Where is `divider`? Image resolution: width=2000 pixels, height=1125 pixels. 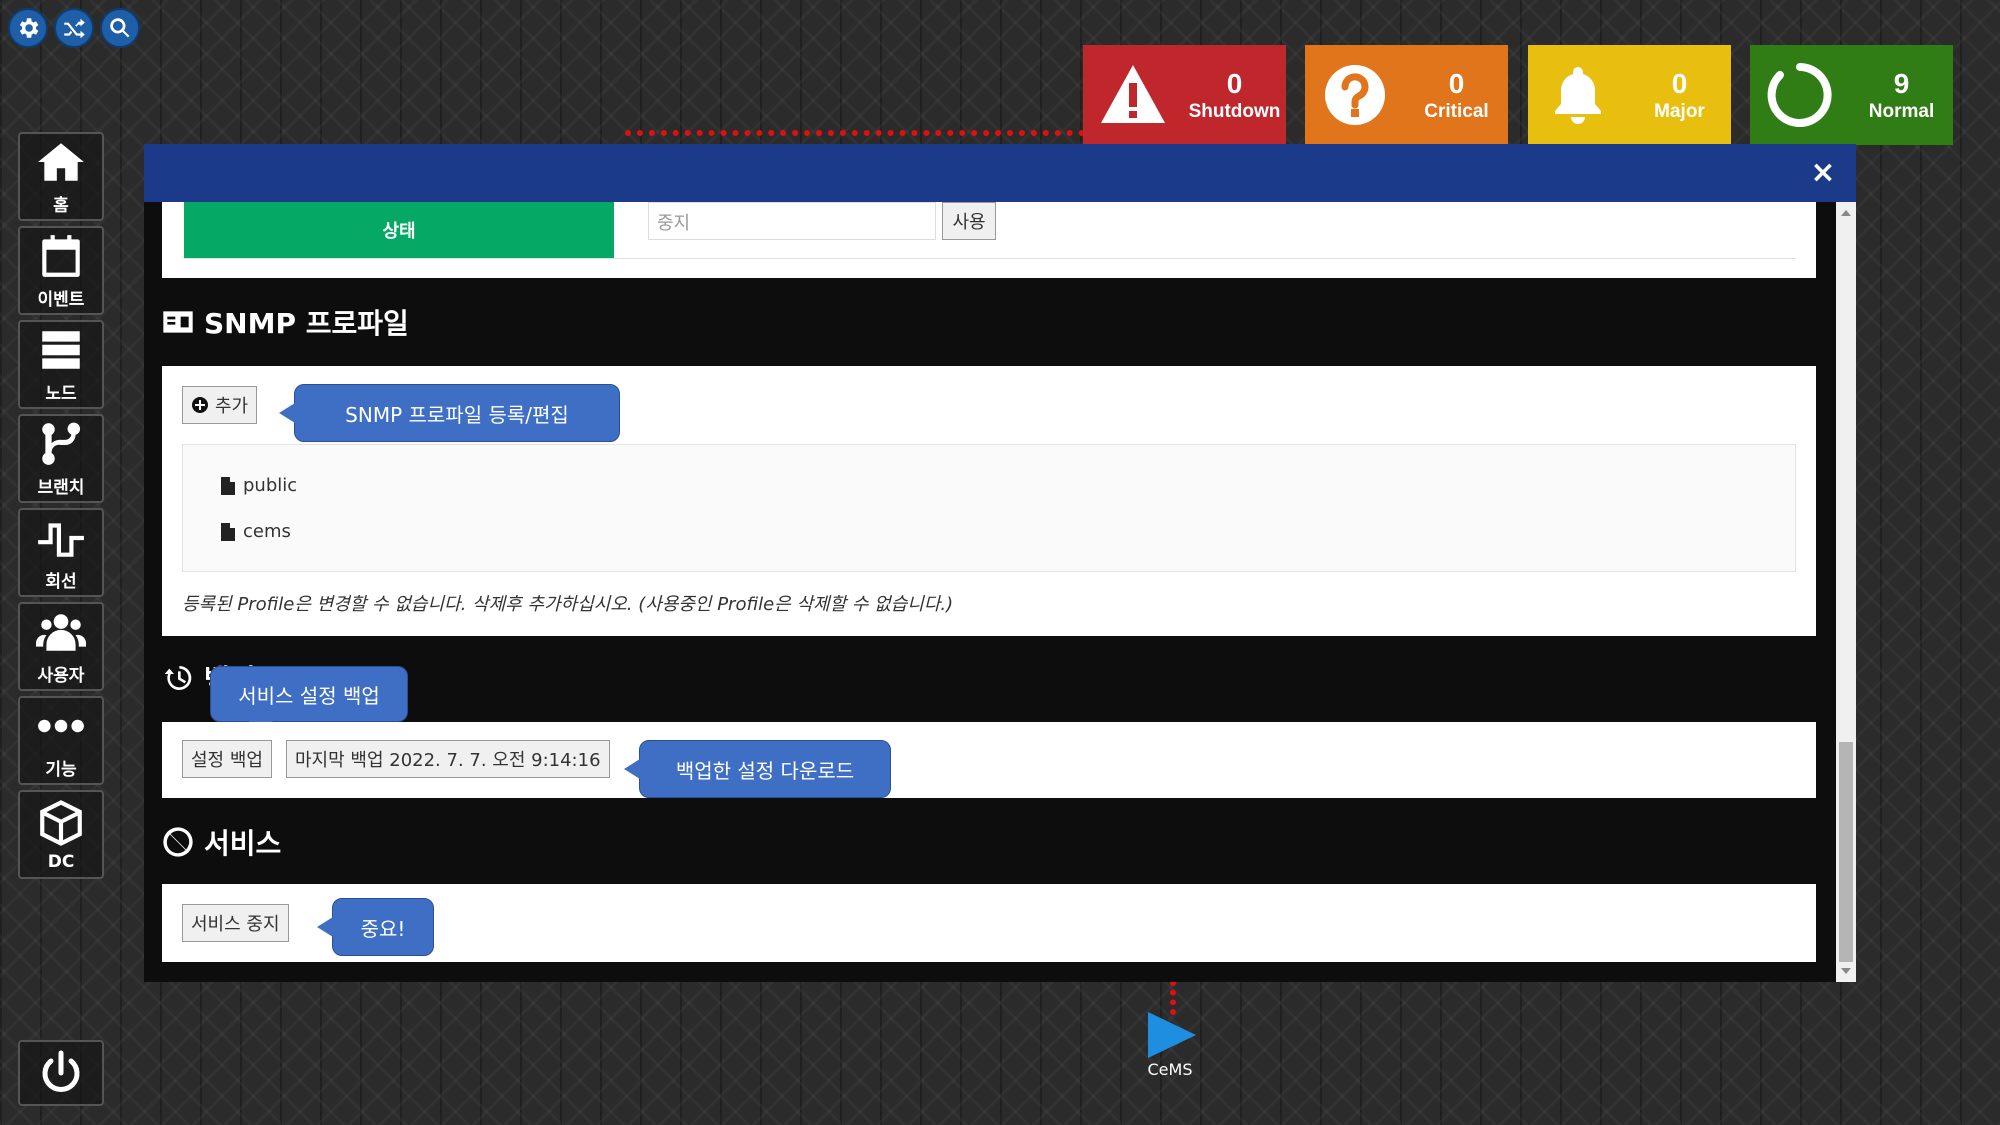
divider is located at coordinates (990, 258).